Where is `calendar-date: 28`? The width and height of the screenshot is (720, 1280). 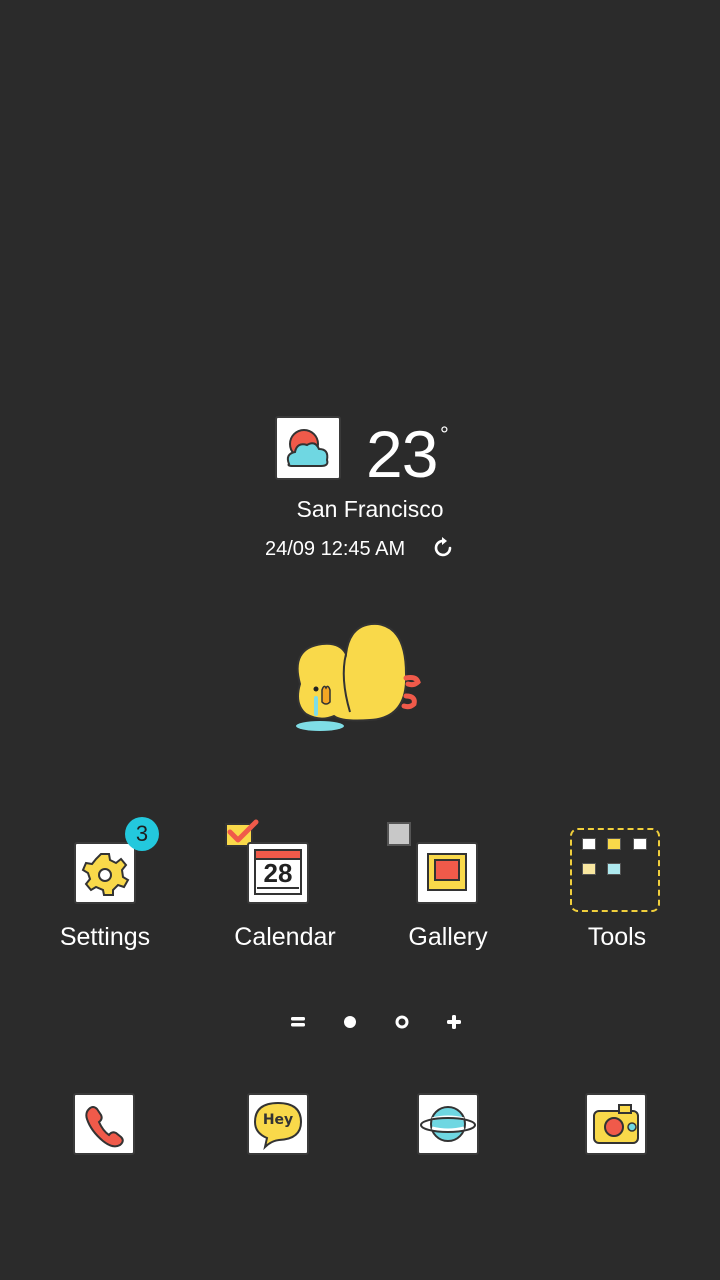
calendar-date: 28 is located at coordinates (278, 873).